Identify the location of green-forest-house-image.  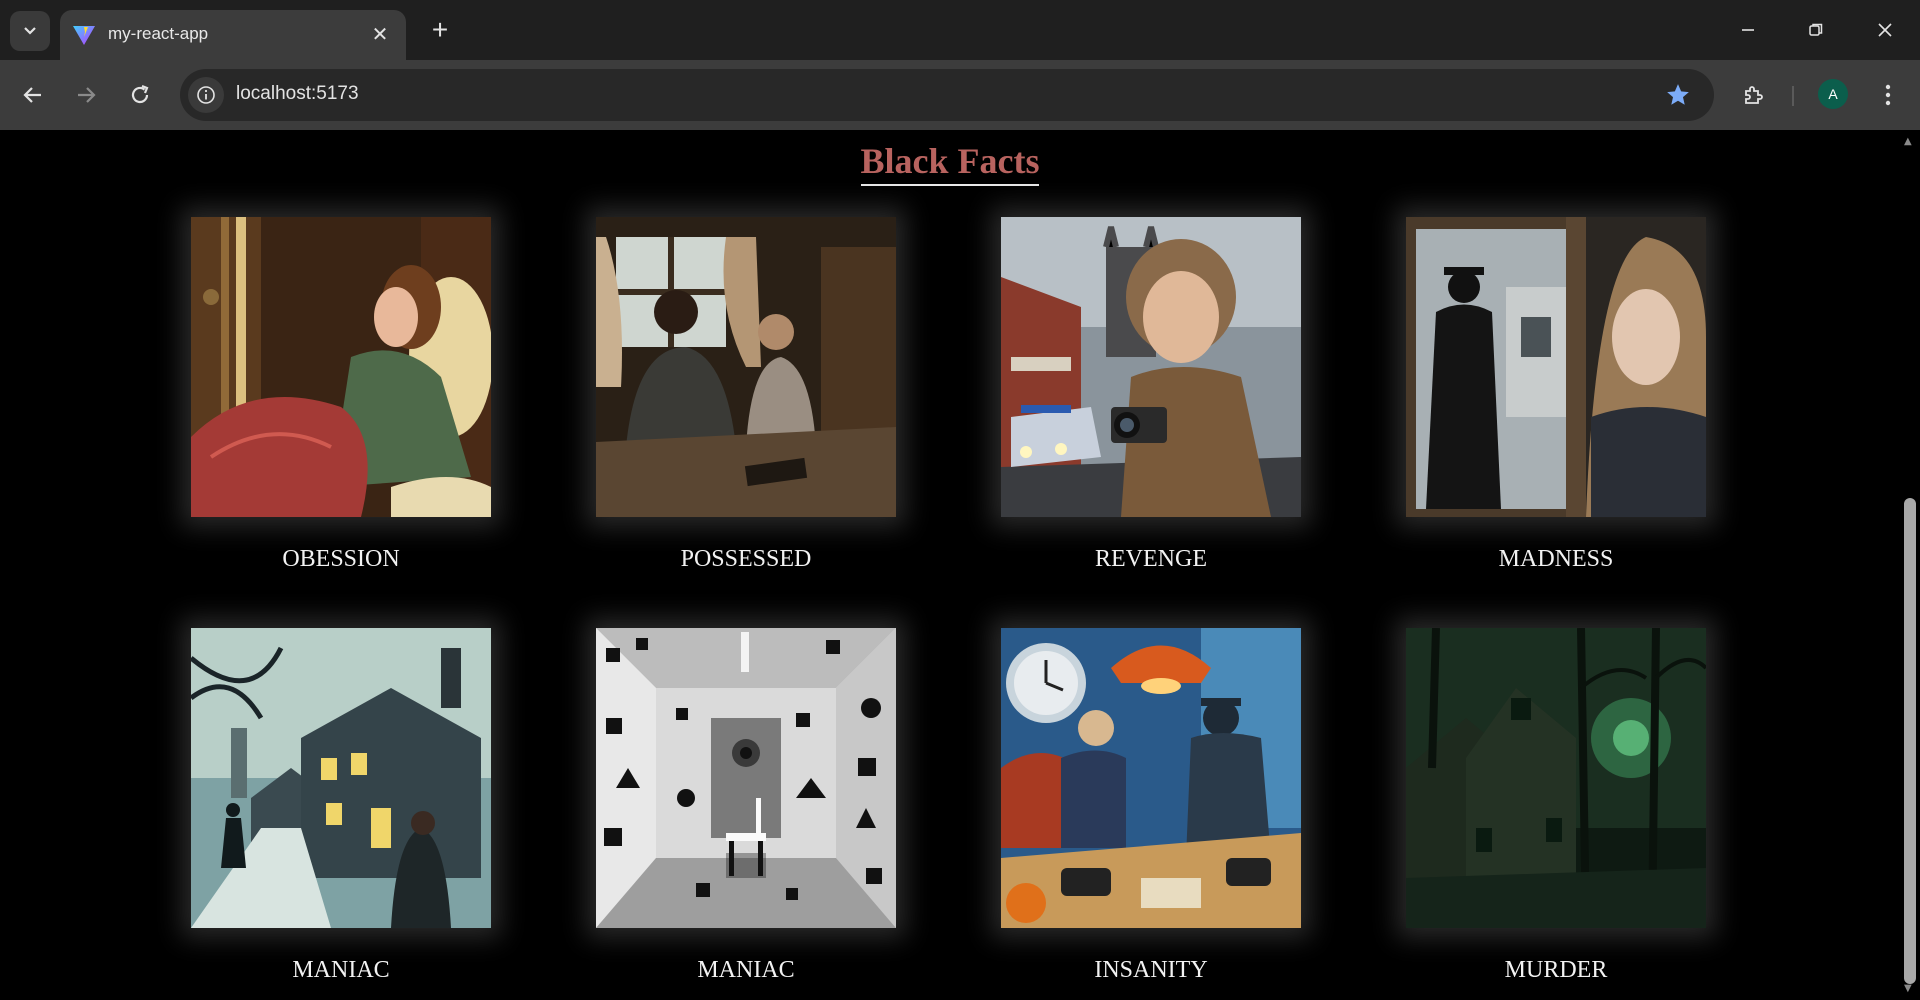
(1556, 778).